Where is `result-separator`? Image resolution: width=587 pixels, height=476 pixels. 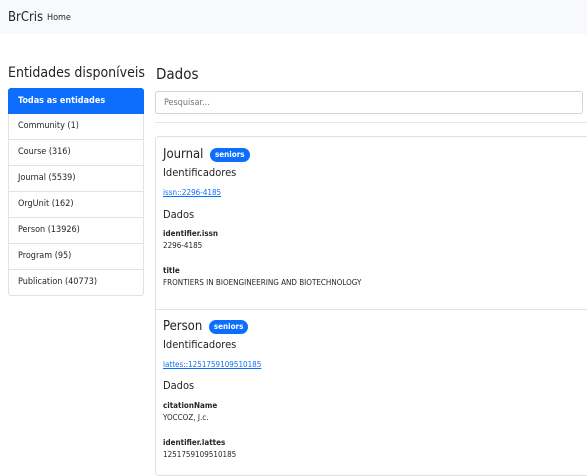 result-separator is located at coordinates (371, 309).